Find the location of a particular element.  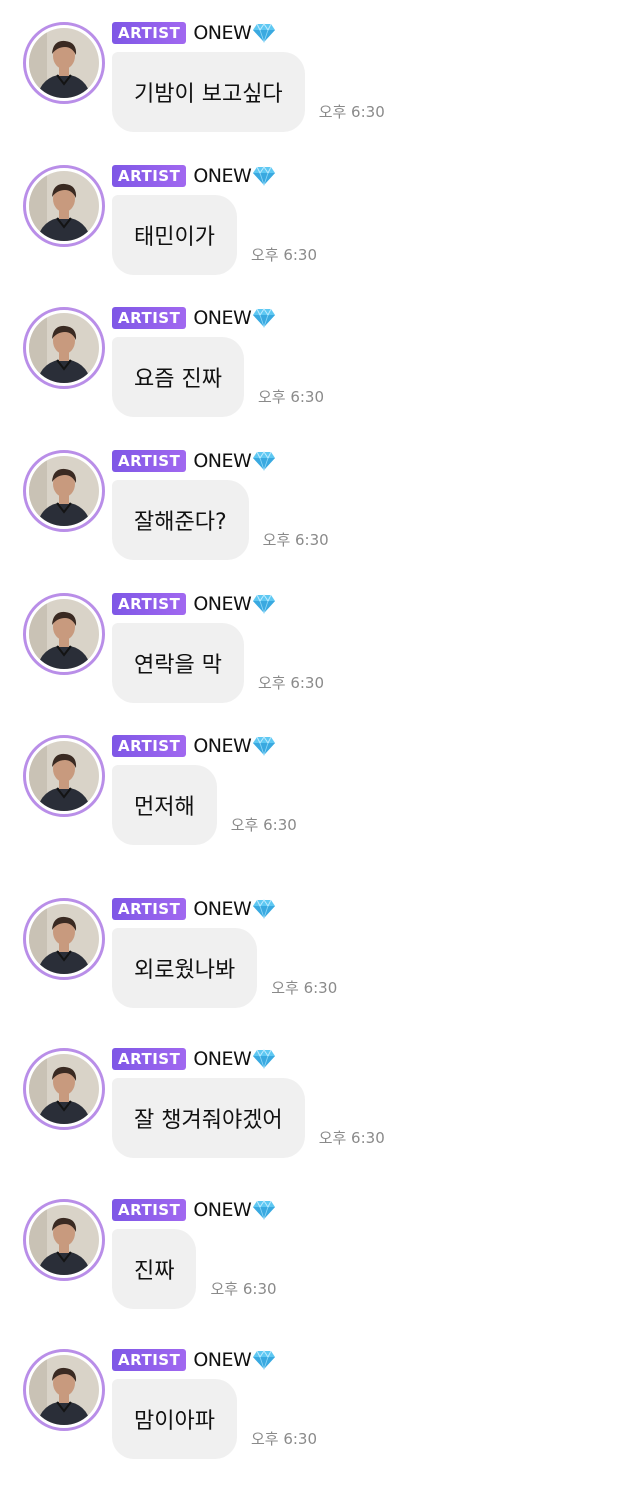

bubble-line: 맘이아파 오후 6:30 is located at coordinates (214, 1419).